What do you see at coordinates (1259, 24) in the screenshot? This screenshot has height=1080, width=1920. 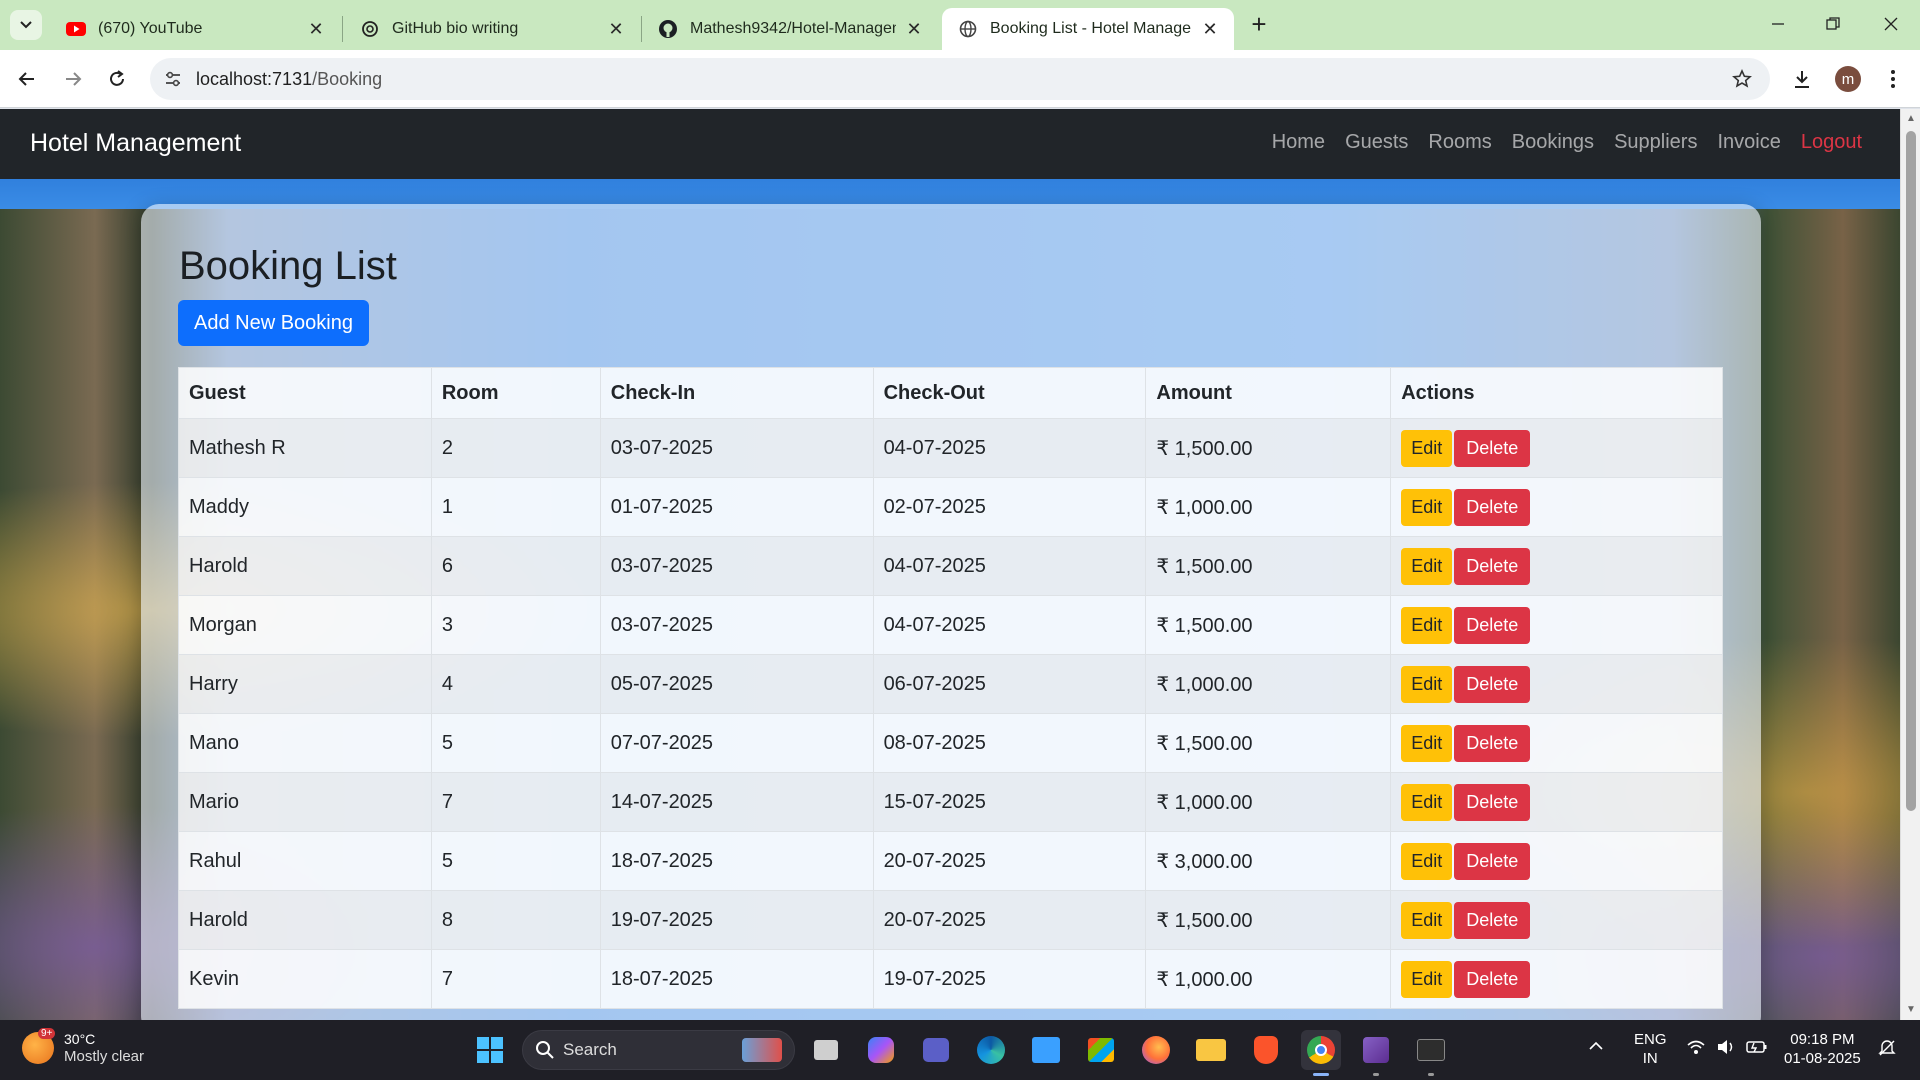 I see `new-tab-button: +` at bounding box center [1259, 24].